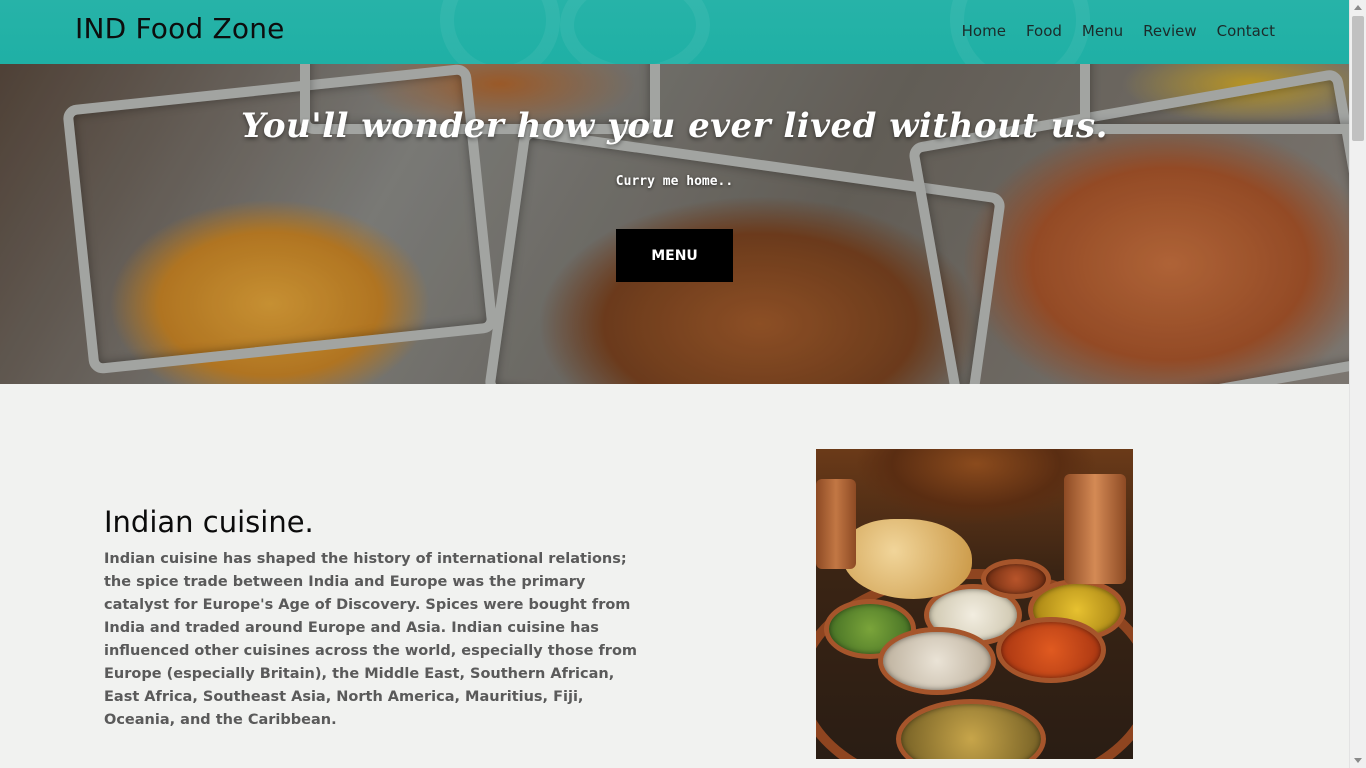 This screenshot has width=1366, height=768. Describe the element at coordinates (1051, 650) in the screenshot. I see `tikka-bowl` at that location.